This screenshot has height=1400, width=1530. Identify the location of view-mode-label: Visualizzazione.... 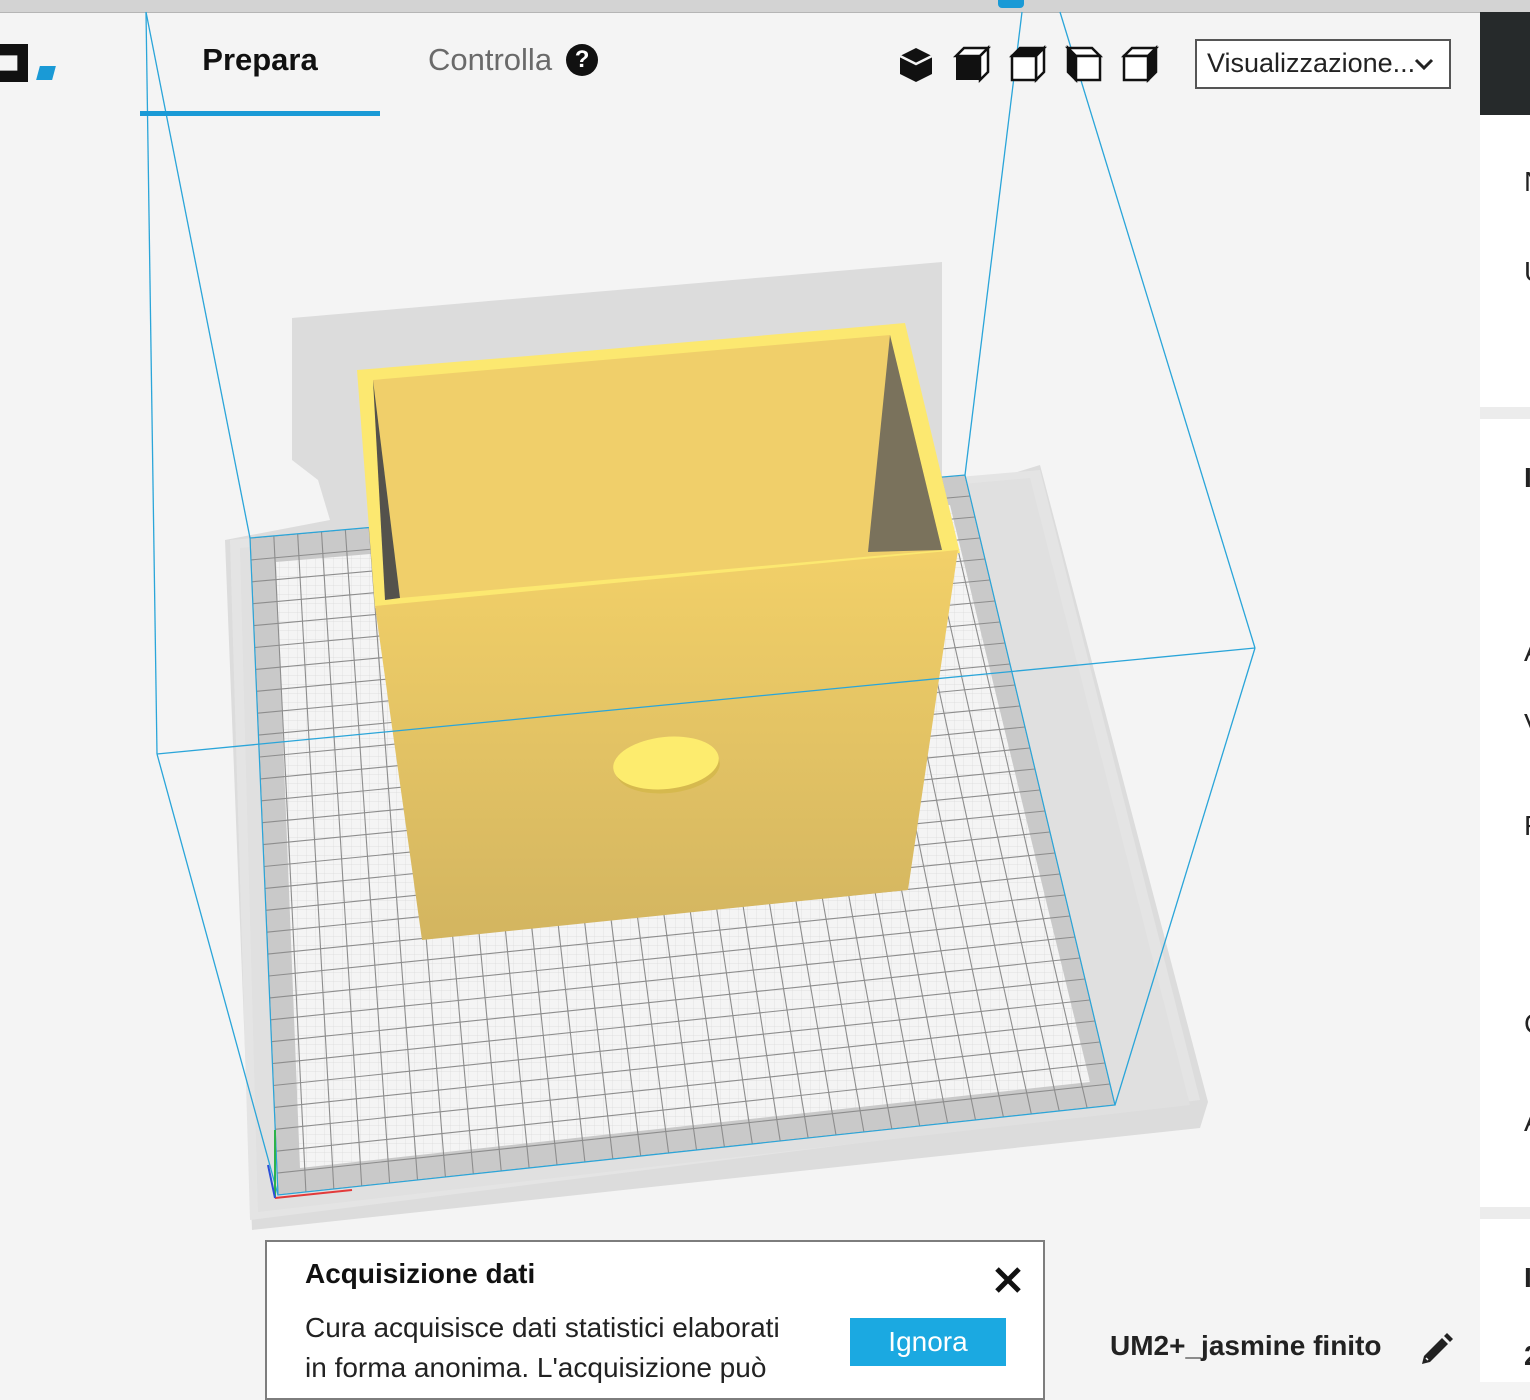
(1311, 63).